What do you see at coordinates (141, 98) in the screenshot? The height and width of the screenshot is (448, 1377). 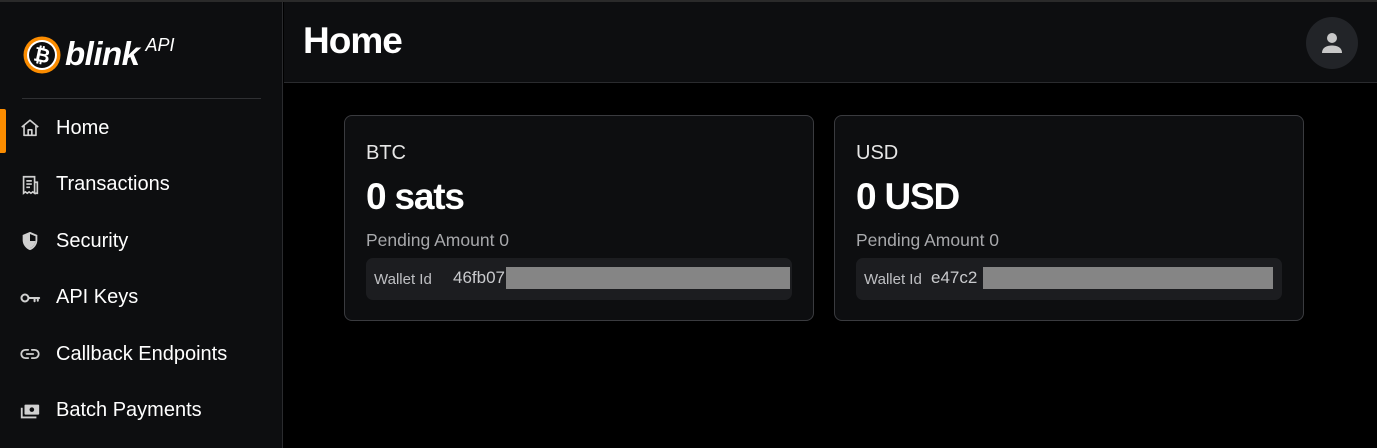 I see `sidebar-divider` at bounding box center [141, 98].